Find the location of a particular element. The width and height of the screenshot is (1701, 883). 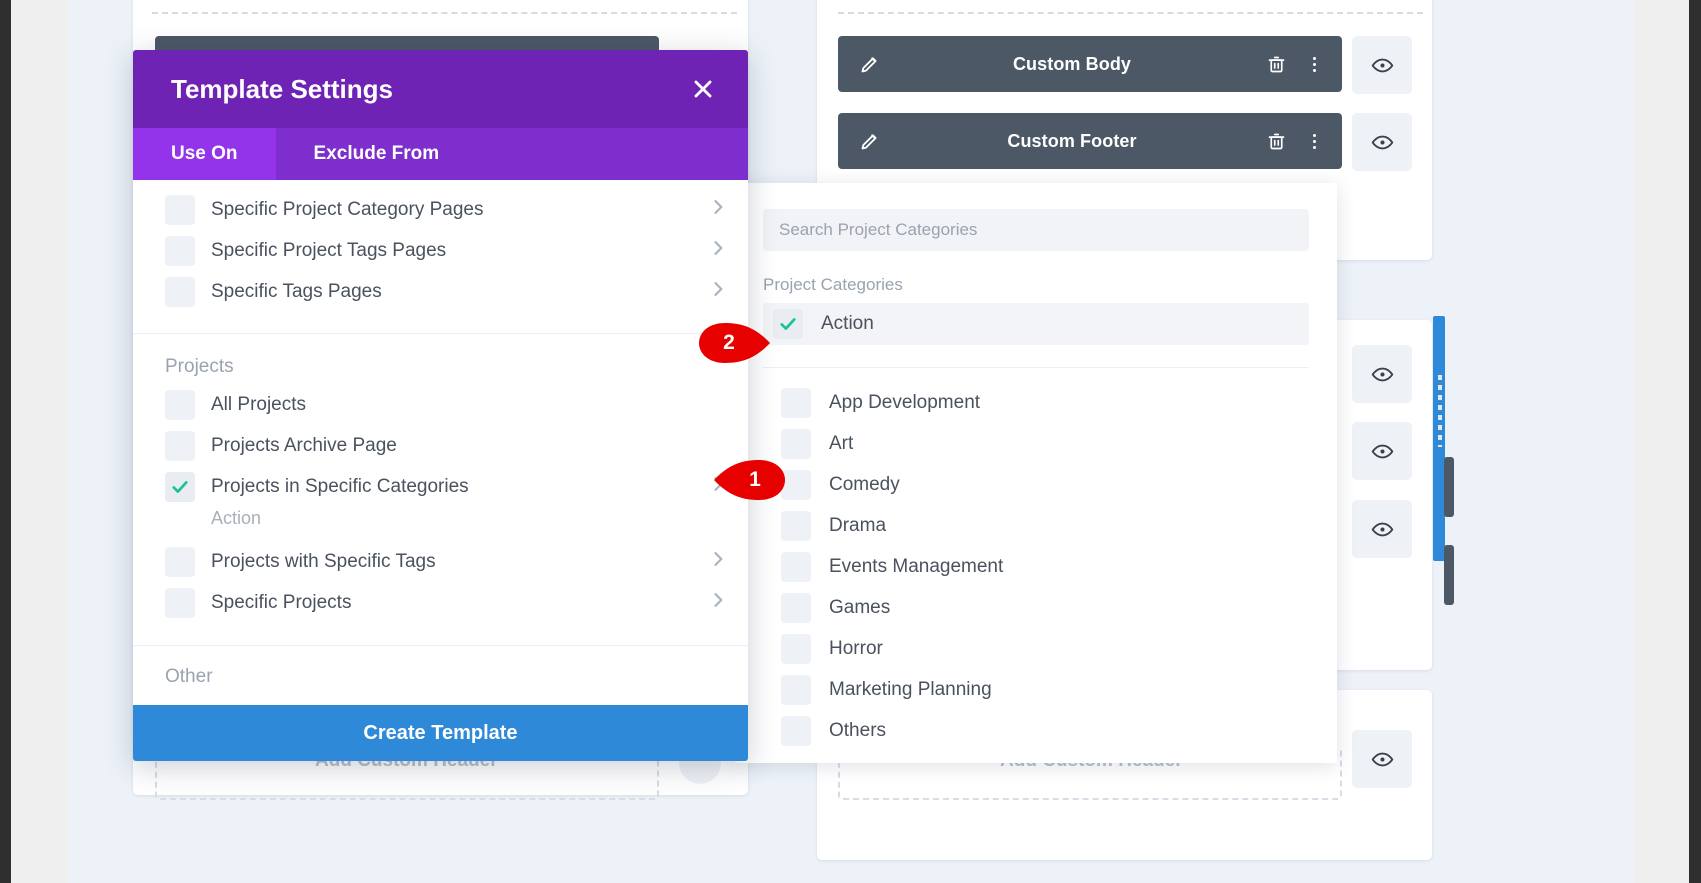

create-template-button: Create Template is located at coordinates (440, 733).